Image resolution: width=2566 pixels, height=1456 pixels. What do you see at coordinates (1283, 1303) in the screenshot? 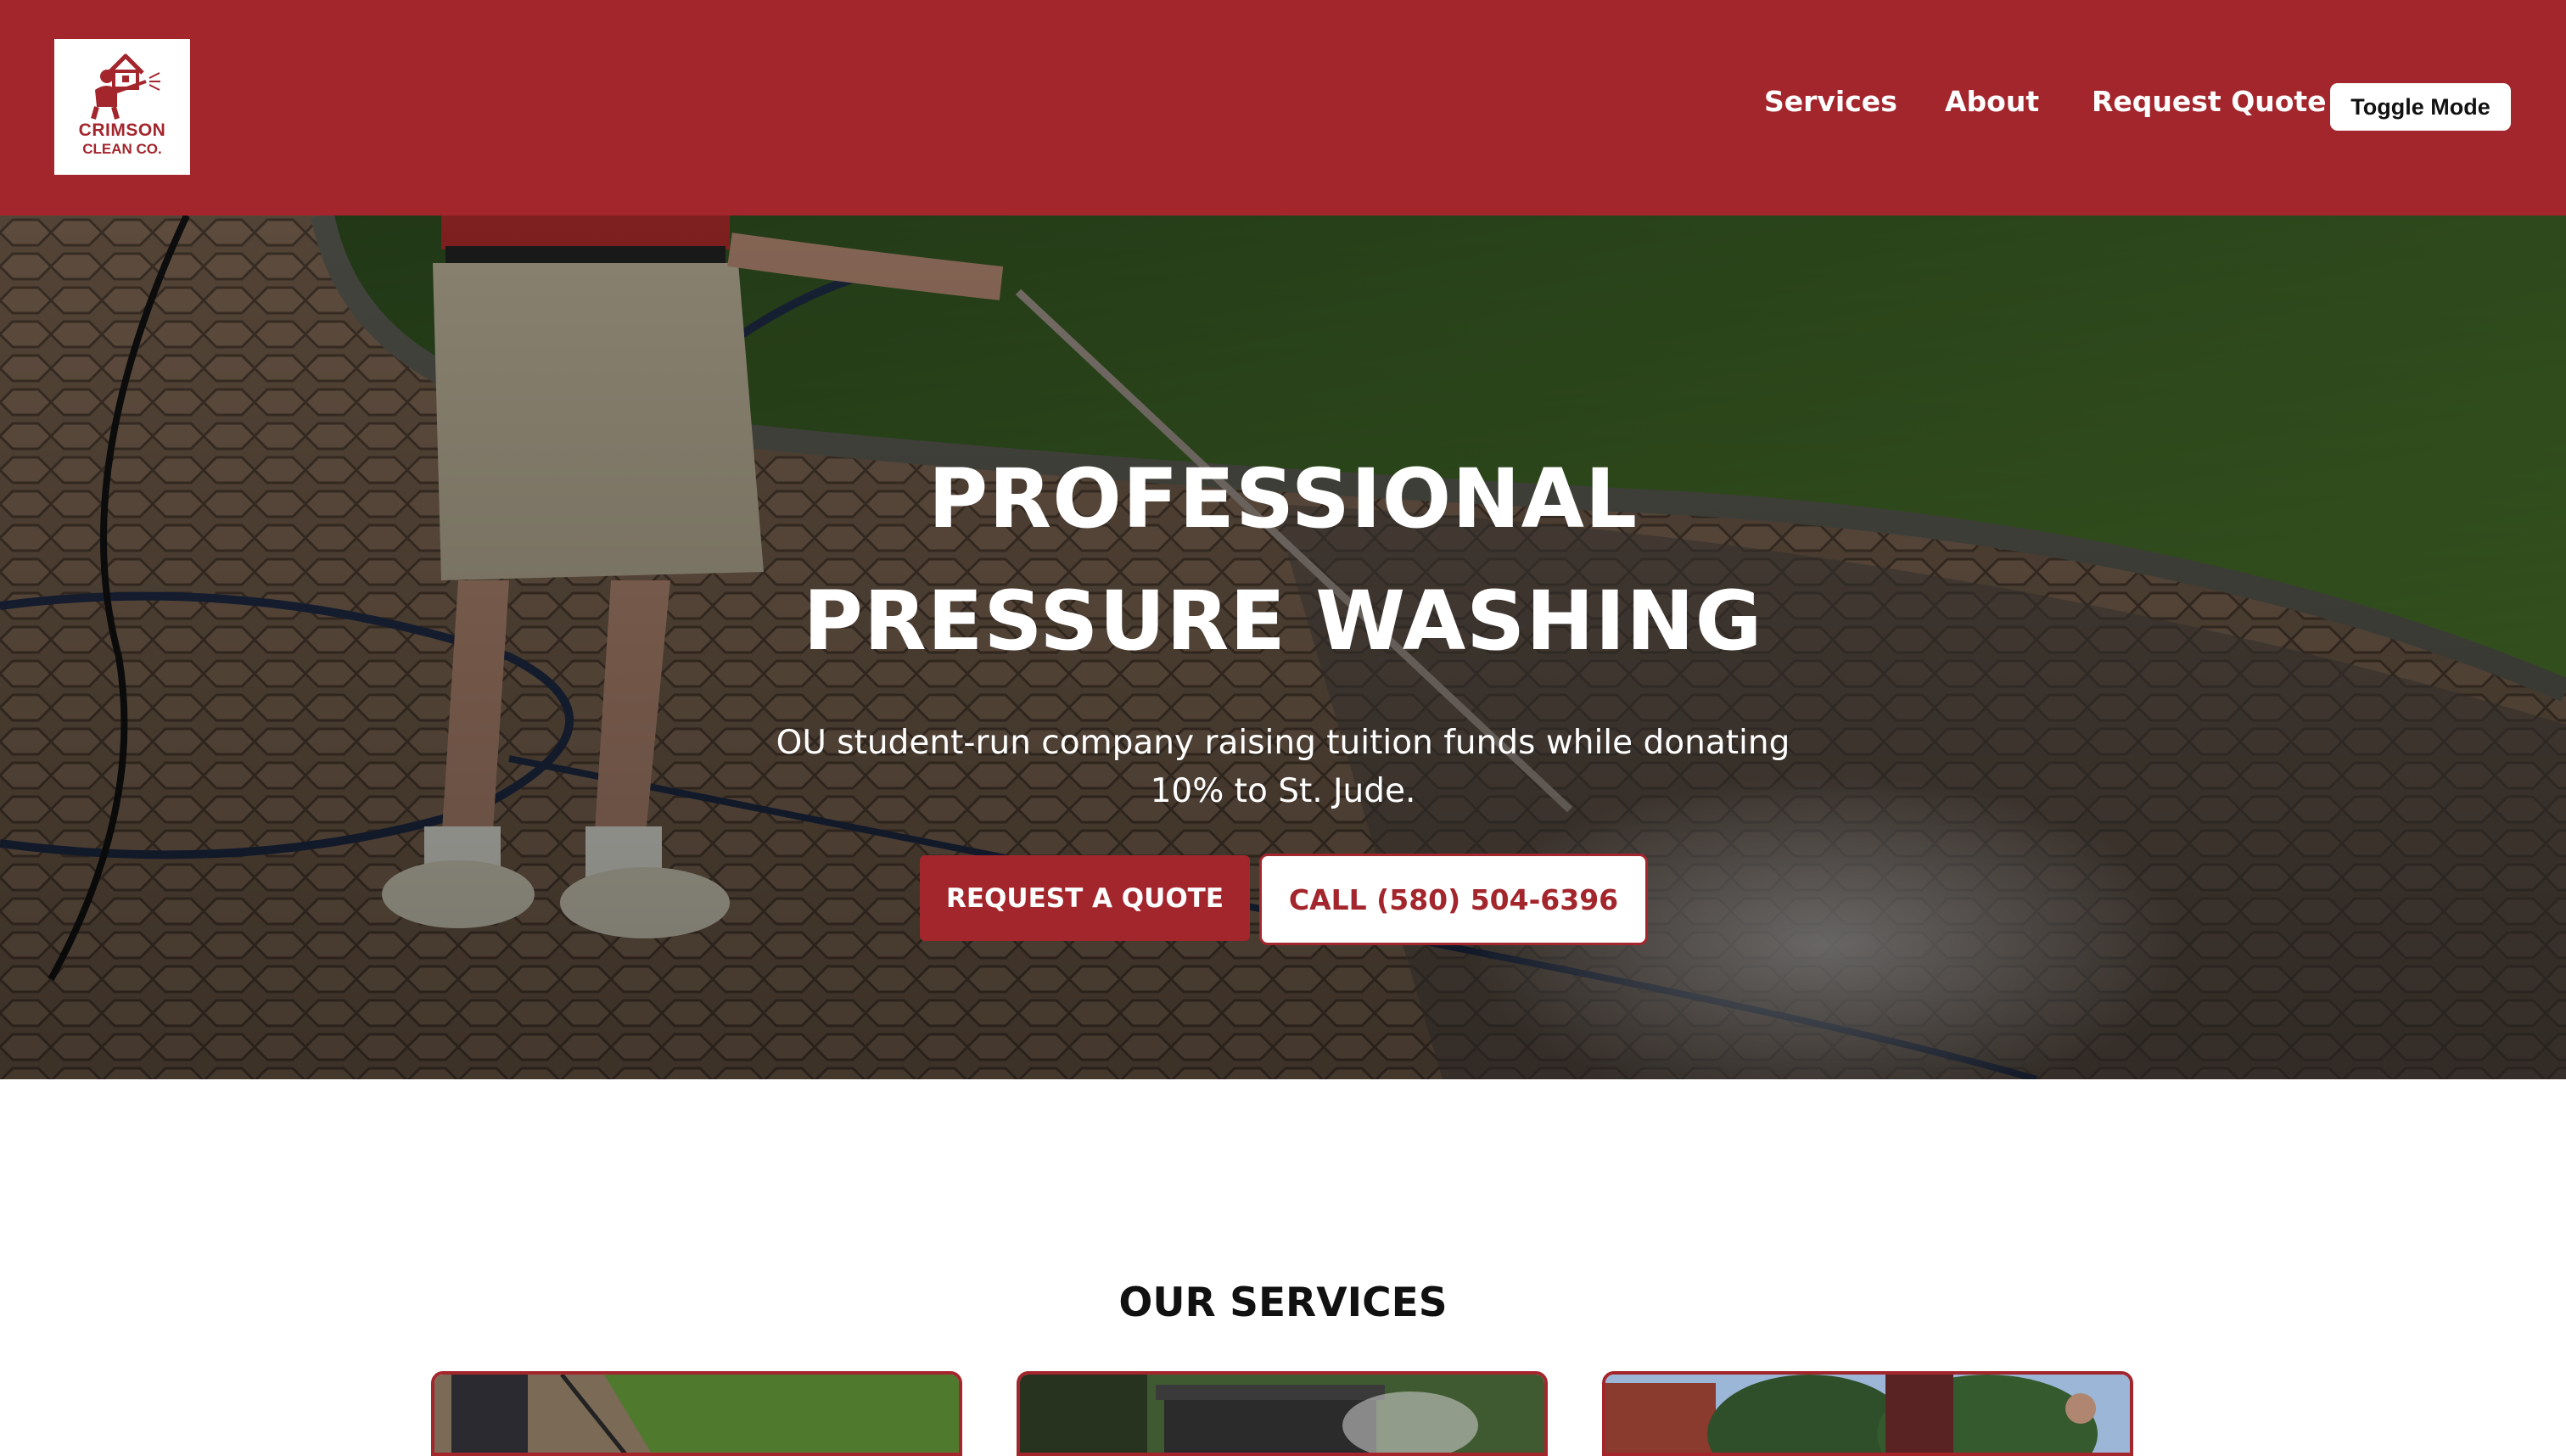
I see `services-heading: OUR SERVICES` at bounding box center [1283, 1303].